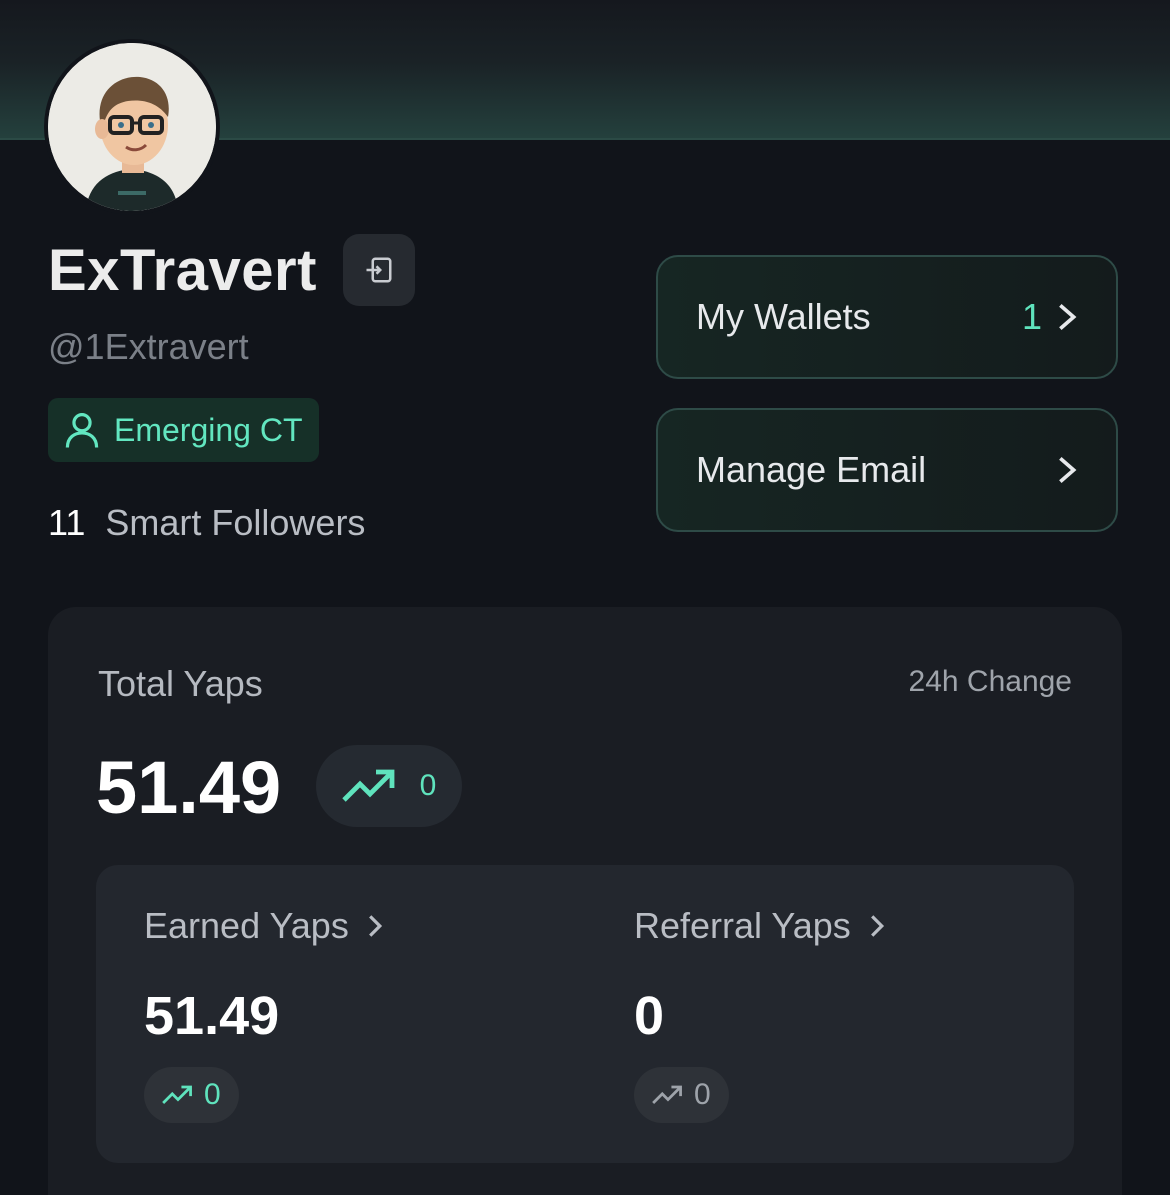  Describe the element at coordinates (428, 785) in the screenshot. I see `total-change-value: 0` at that location.